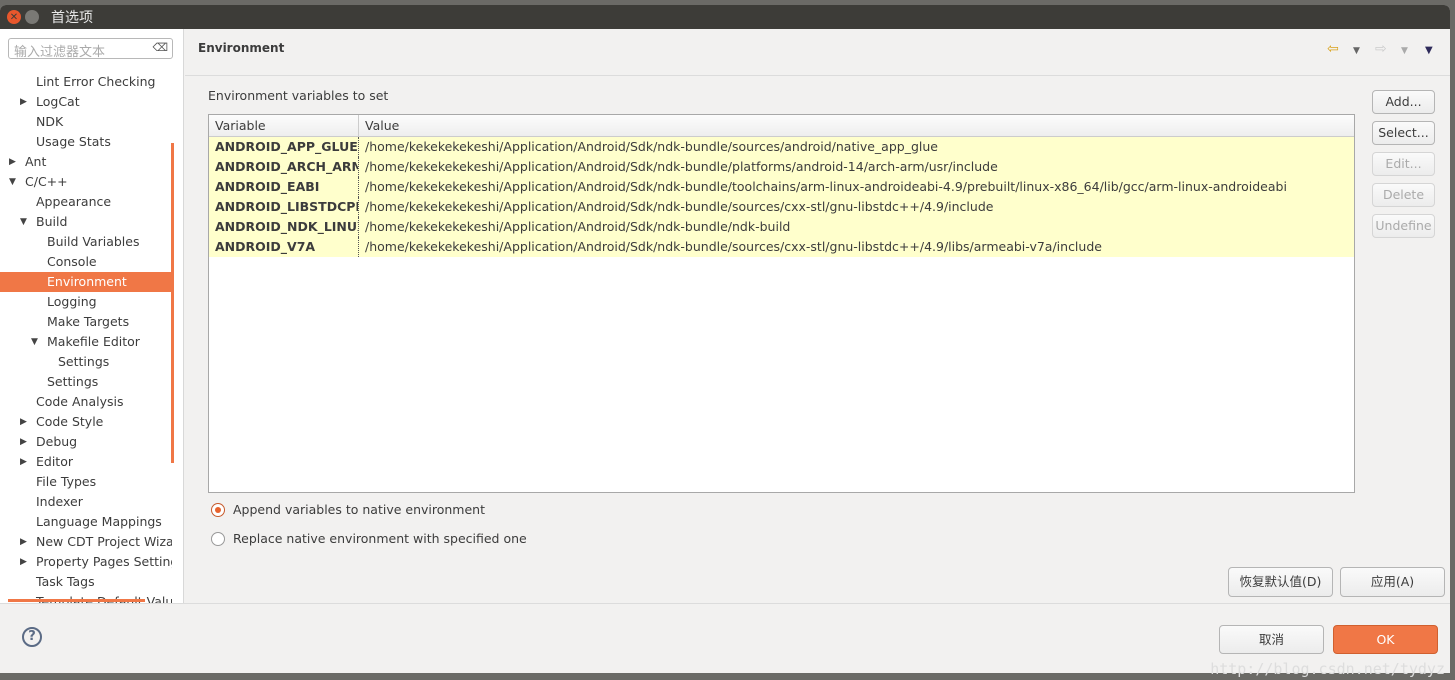  What do you see at coordinates (86, 402) in the screenshot?
I see `tree-item: Code Analysis` at bounding box center [86, 402].